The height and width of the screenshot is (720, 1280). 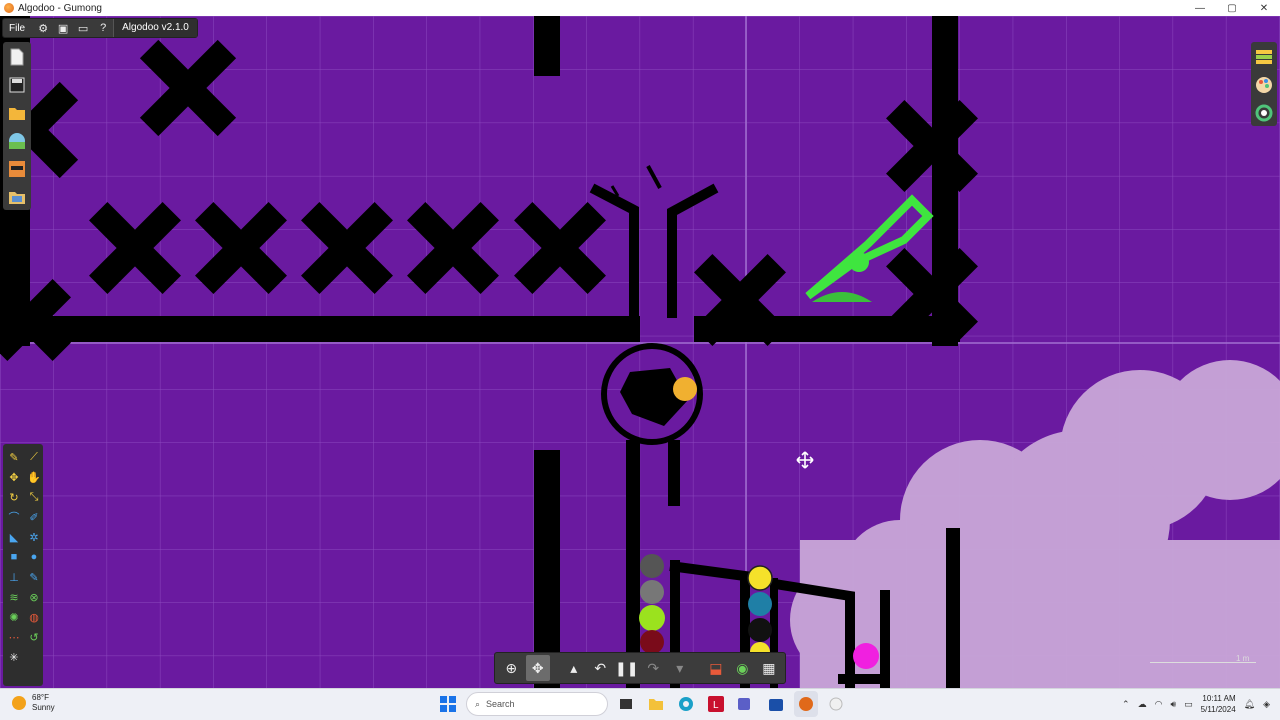 I want to click on circle-tool-icon: ●, so click(x=34, y=557).